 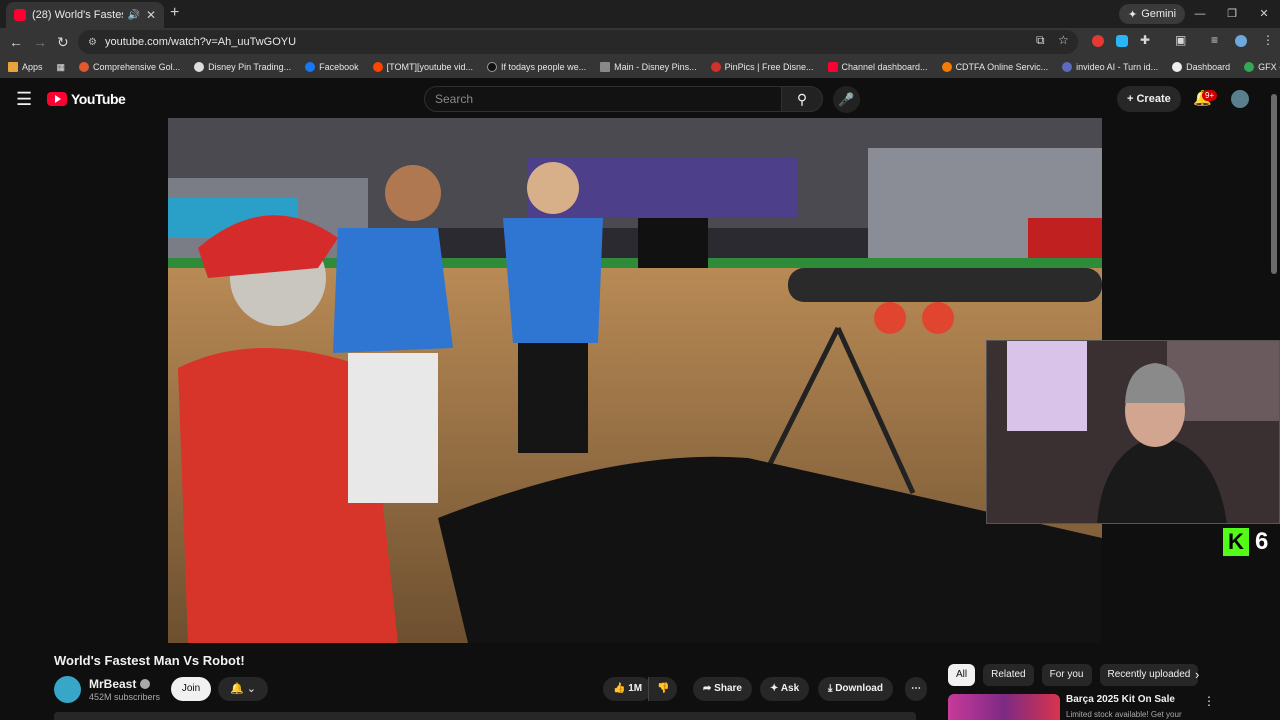 What do you see at coordinates (174, 13) in the screenshot?
I see `new-tab-button: +` at bounding box center [174, 13].